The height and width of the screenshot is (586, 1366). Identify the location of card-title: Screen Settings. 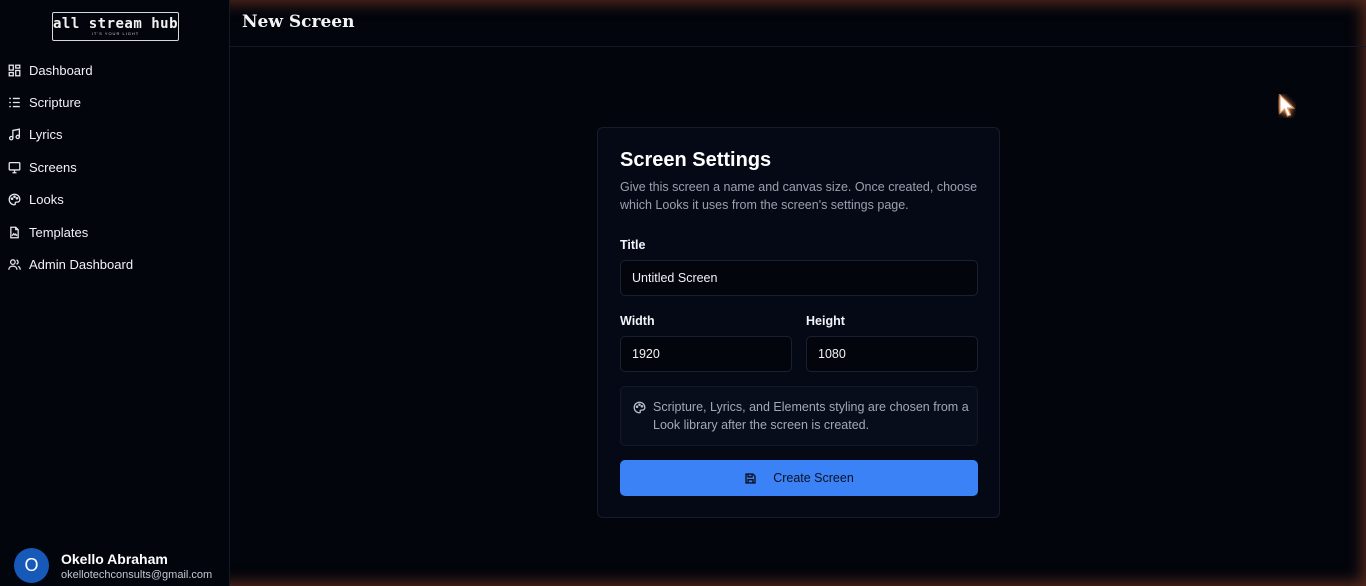
(696, 160).